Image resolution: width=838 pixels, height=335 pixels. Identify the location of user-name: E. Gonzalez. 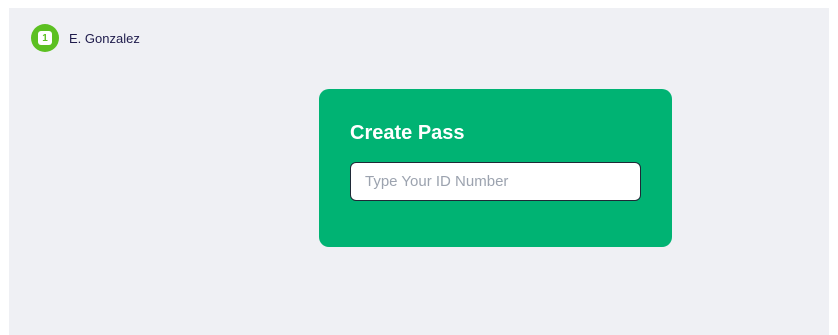
(104, 38).